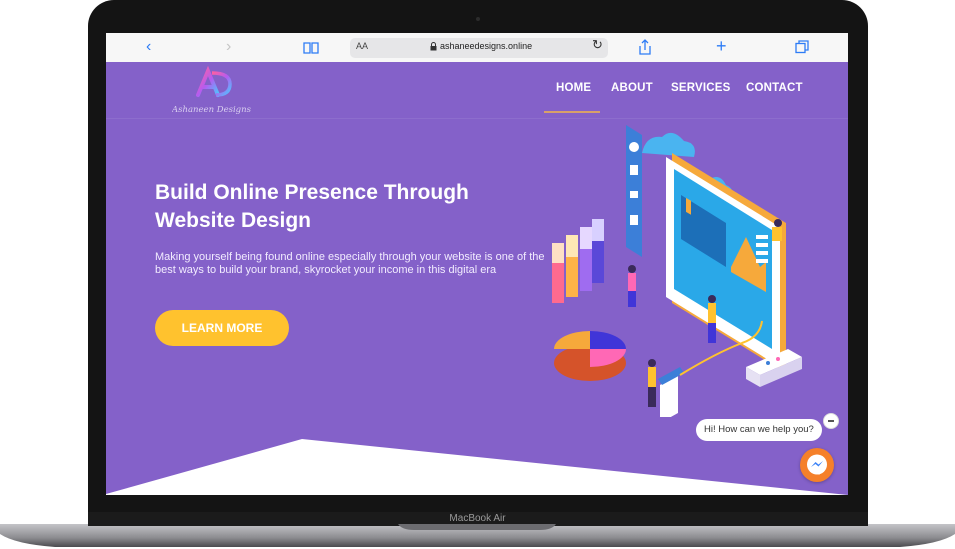  What do you see at coordinates (228, 47) in the screenshot?
I see `forward-icon: ›` at bounding box center [228, 47].